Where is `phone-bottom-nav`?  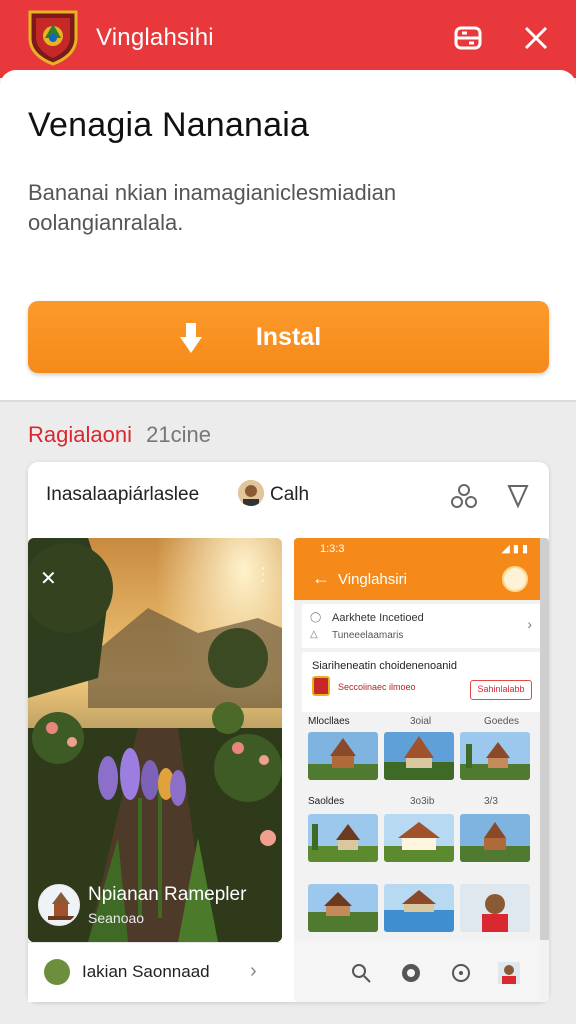
phone-bottom-nav is located at coordinates (417, 971).